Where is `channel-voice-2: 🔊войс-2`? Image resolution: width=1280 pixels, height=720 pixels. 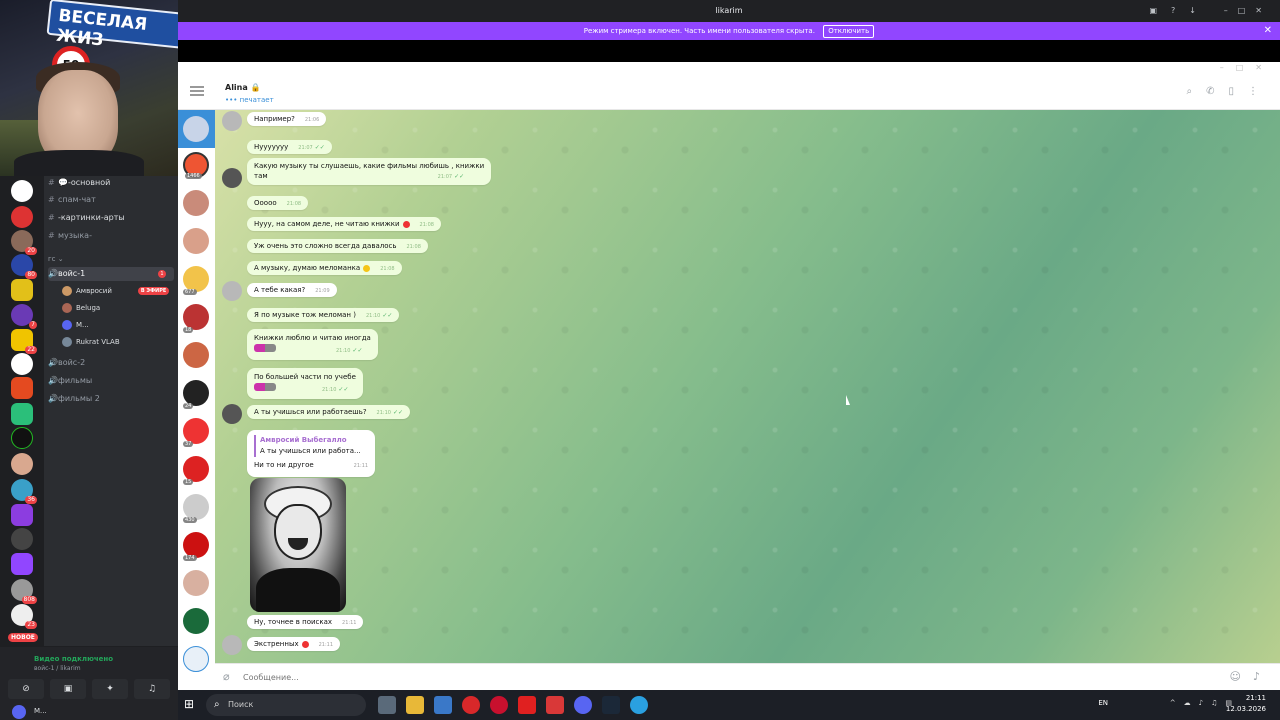
channel-voice-2: 🔊войс-2 is located at coordinates (66, 363).